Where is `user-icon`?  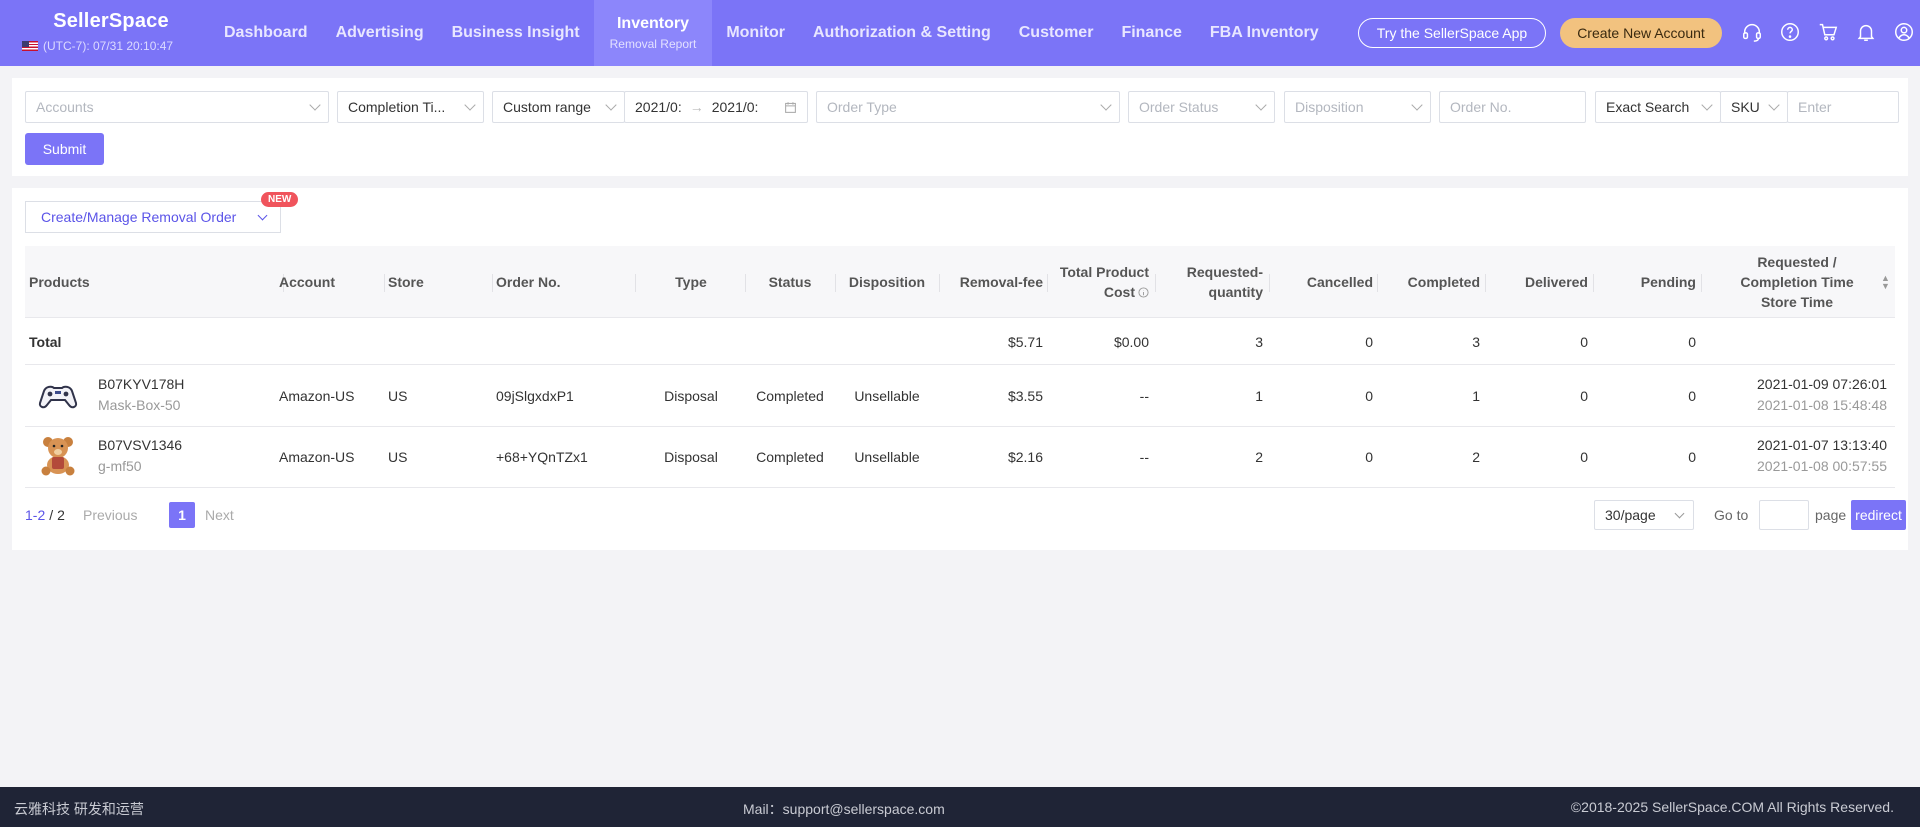 user-icon is located at coordinates (1904, 32).